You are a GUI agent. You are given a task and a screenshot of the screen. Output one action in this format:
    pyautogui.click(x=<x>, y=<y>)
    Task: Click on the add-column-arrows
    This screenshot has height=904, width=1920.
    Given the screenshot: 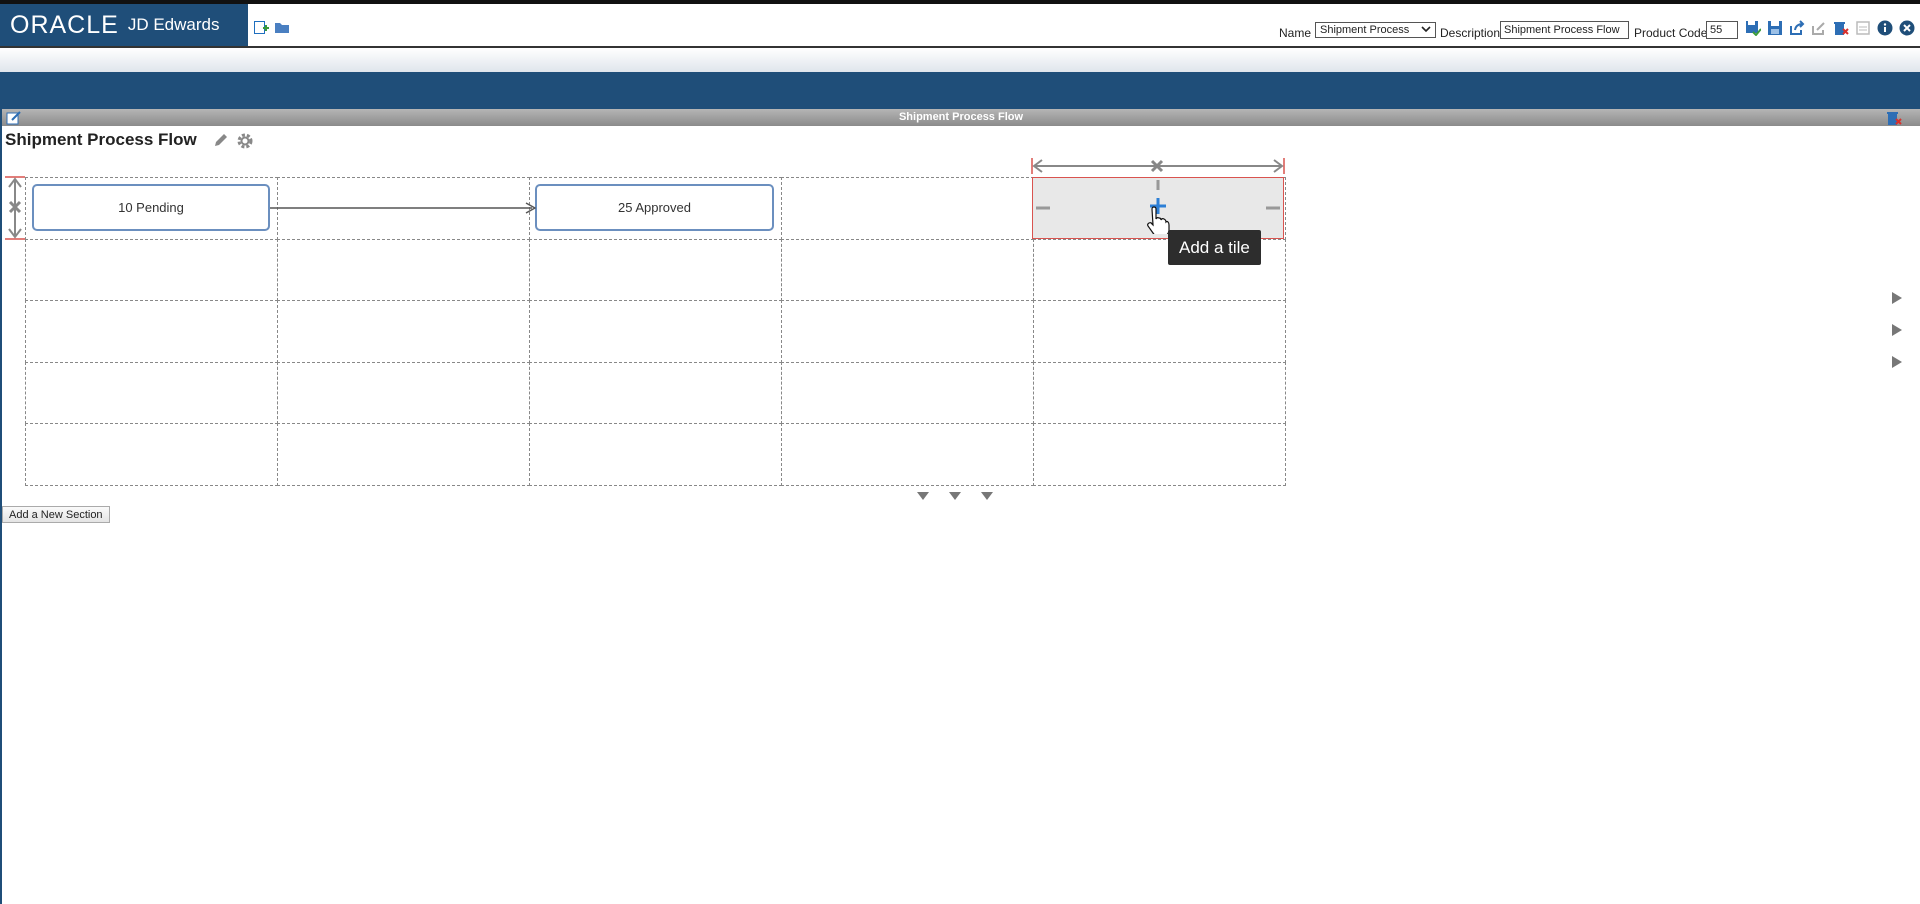 What is the action you would take?
    pyautogui.click(x=1897, y=330)
    